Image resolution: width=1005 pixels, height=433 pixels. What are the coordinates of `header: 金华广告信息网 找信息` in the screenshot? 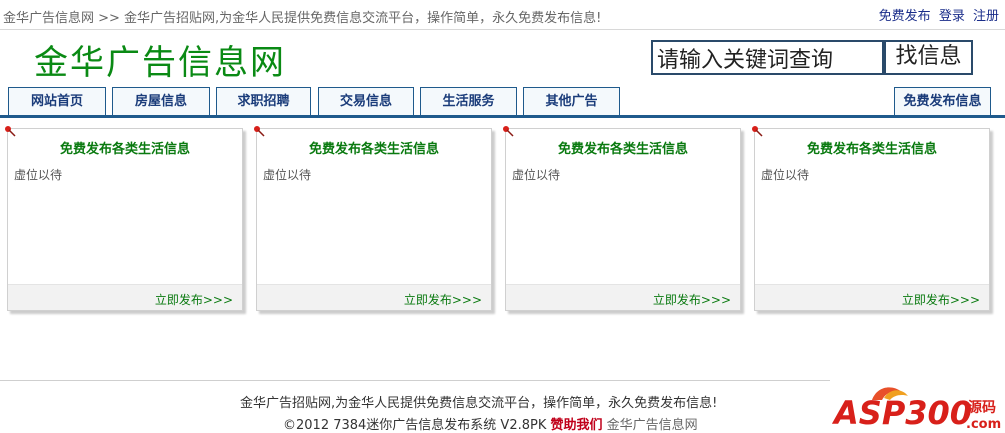 It's located at (502, 57).